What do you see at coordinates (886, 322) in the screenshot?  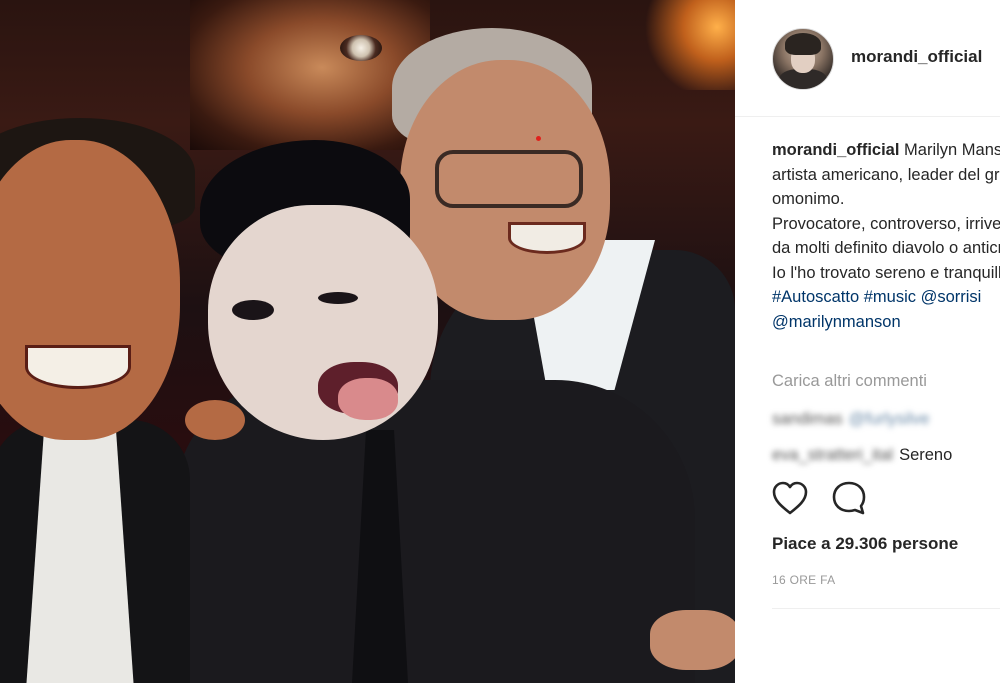 I see `caption-mention: @marilynmanson` at bounding box center [886, 322].